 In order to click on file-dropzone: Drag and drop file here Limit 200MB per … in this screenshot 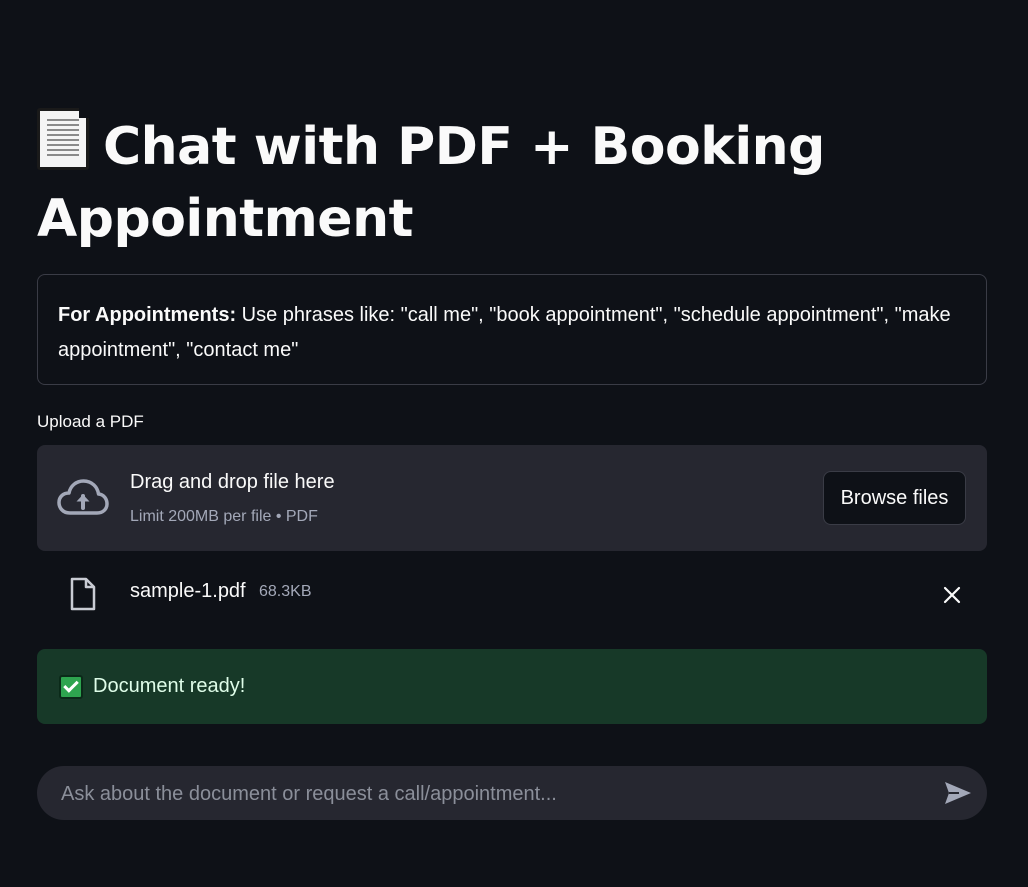, I will do `click(512, 498)`.